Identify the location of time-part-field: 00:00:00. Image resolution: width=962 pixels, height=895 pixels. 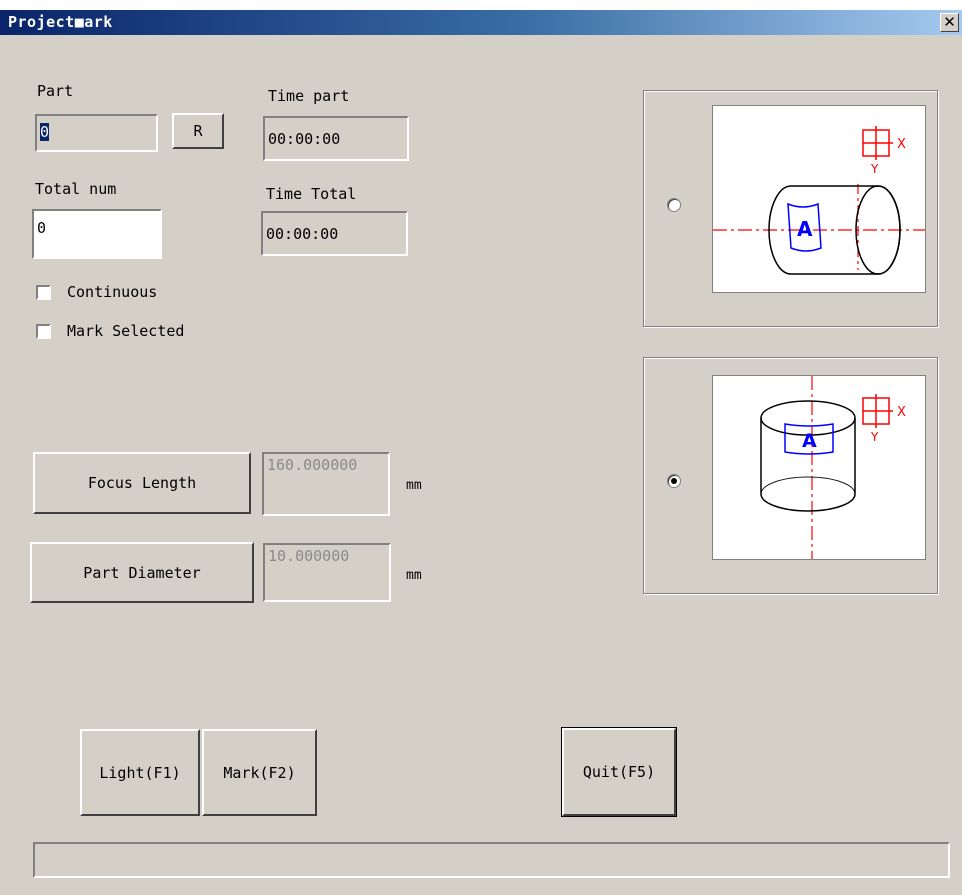
(336, 138).